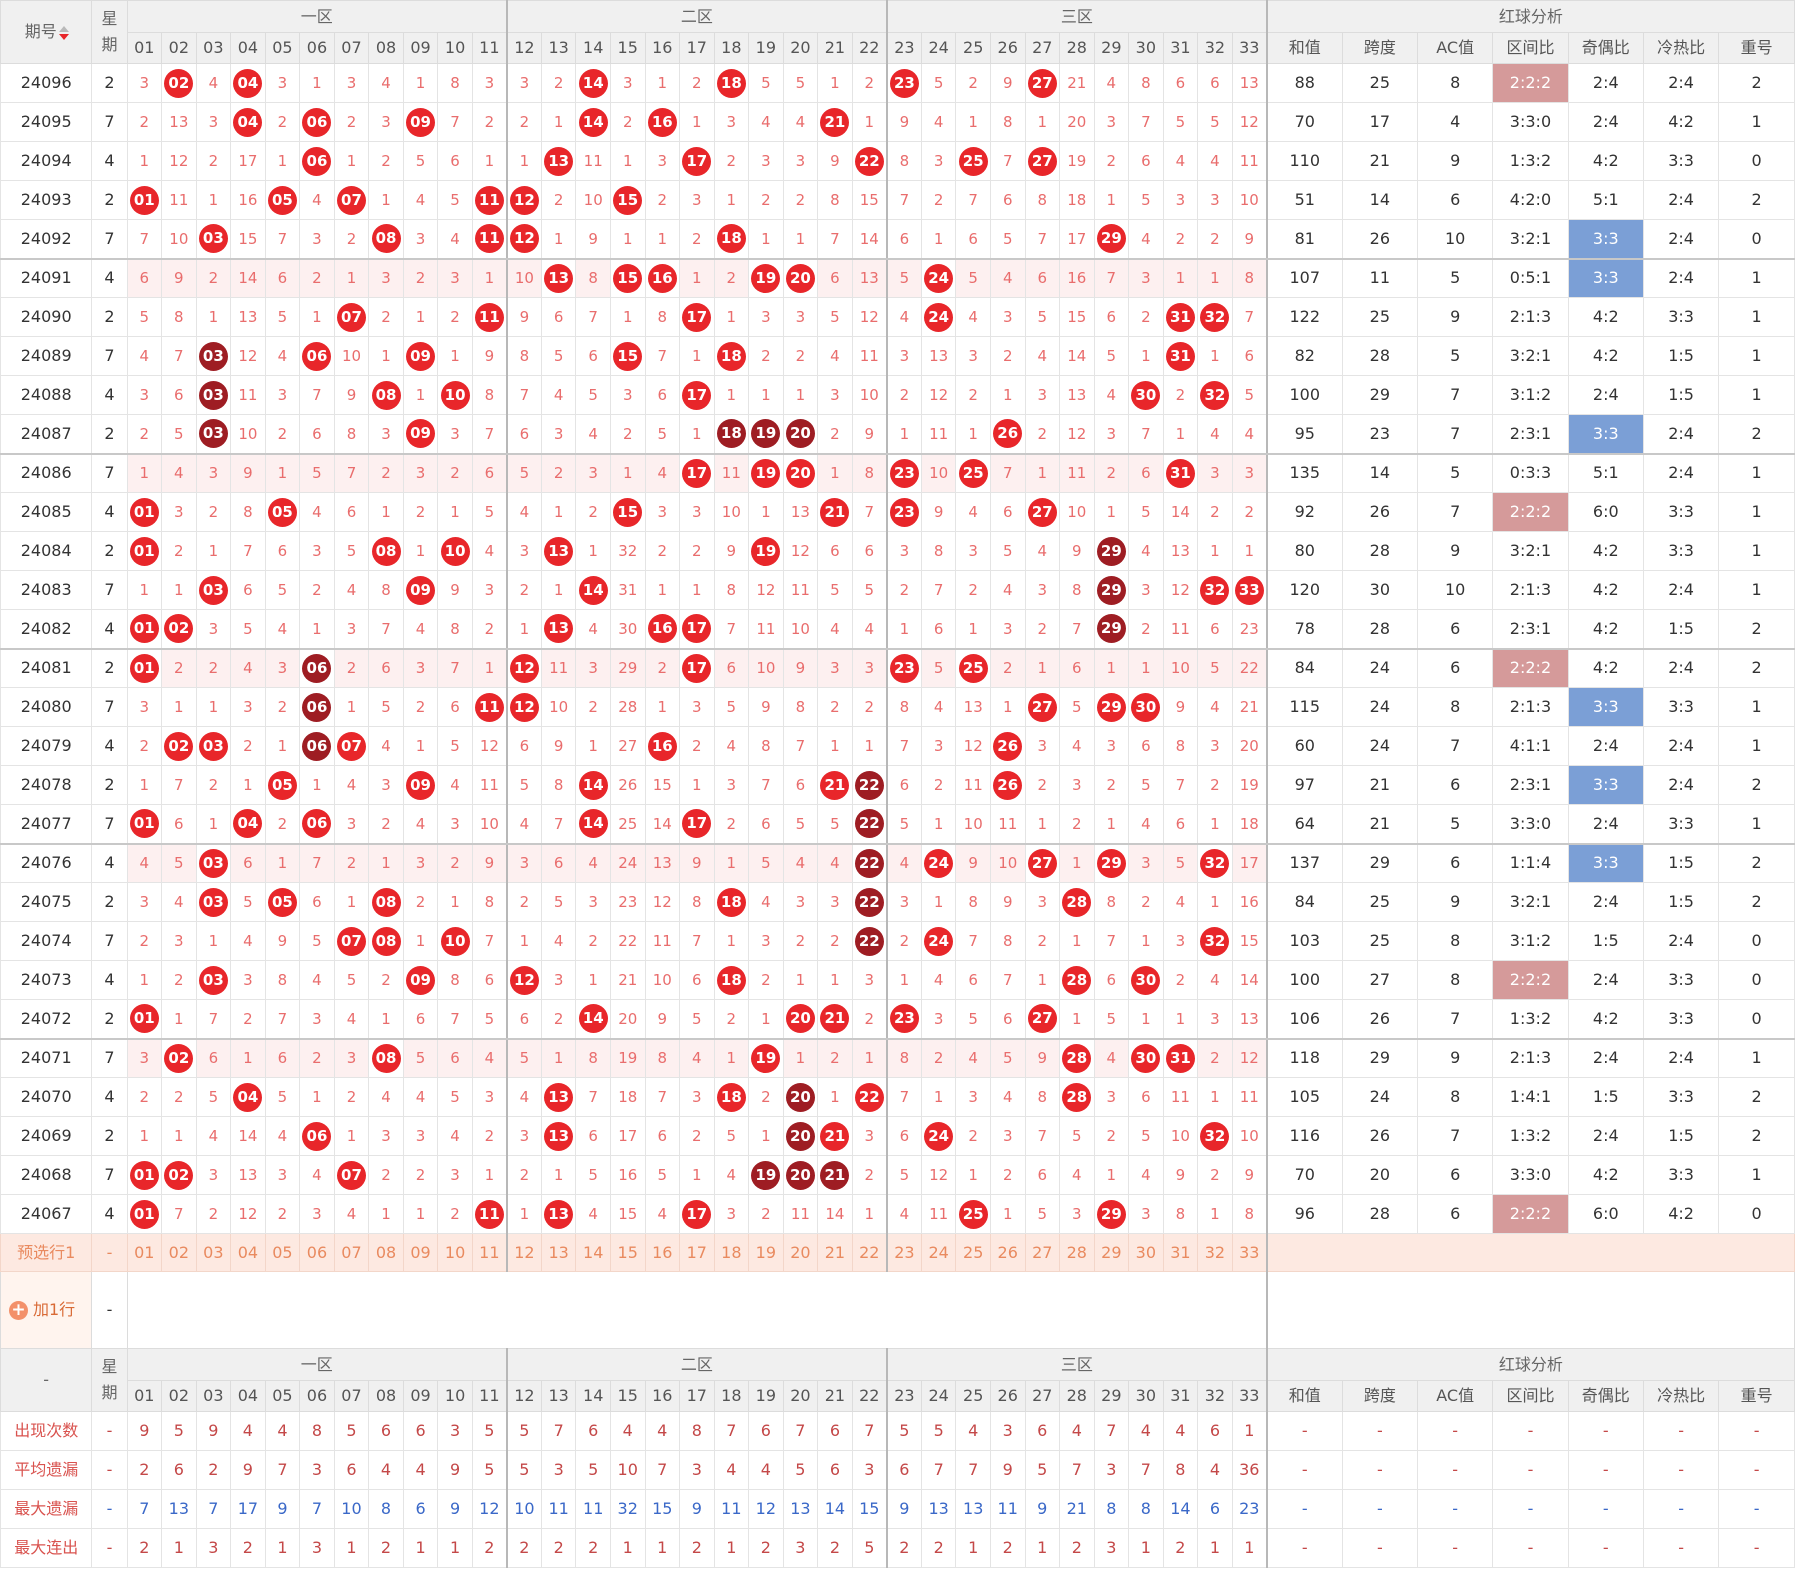  I want to click on stat-cell-1: 28, so click(1380, 356).